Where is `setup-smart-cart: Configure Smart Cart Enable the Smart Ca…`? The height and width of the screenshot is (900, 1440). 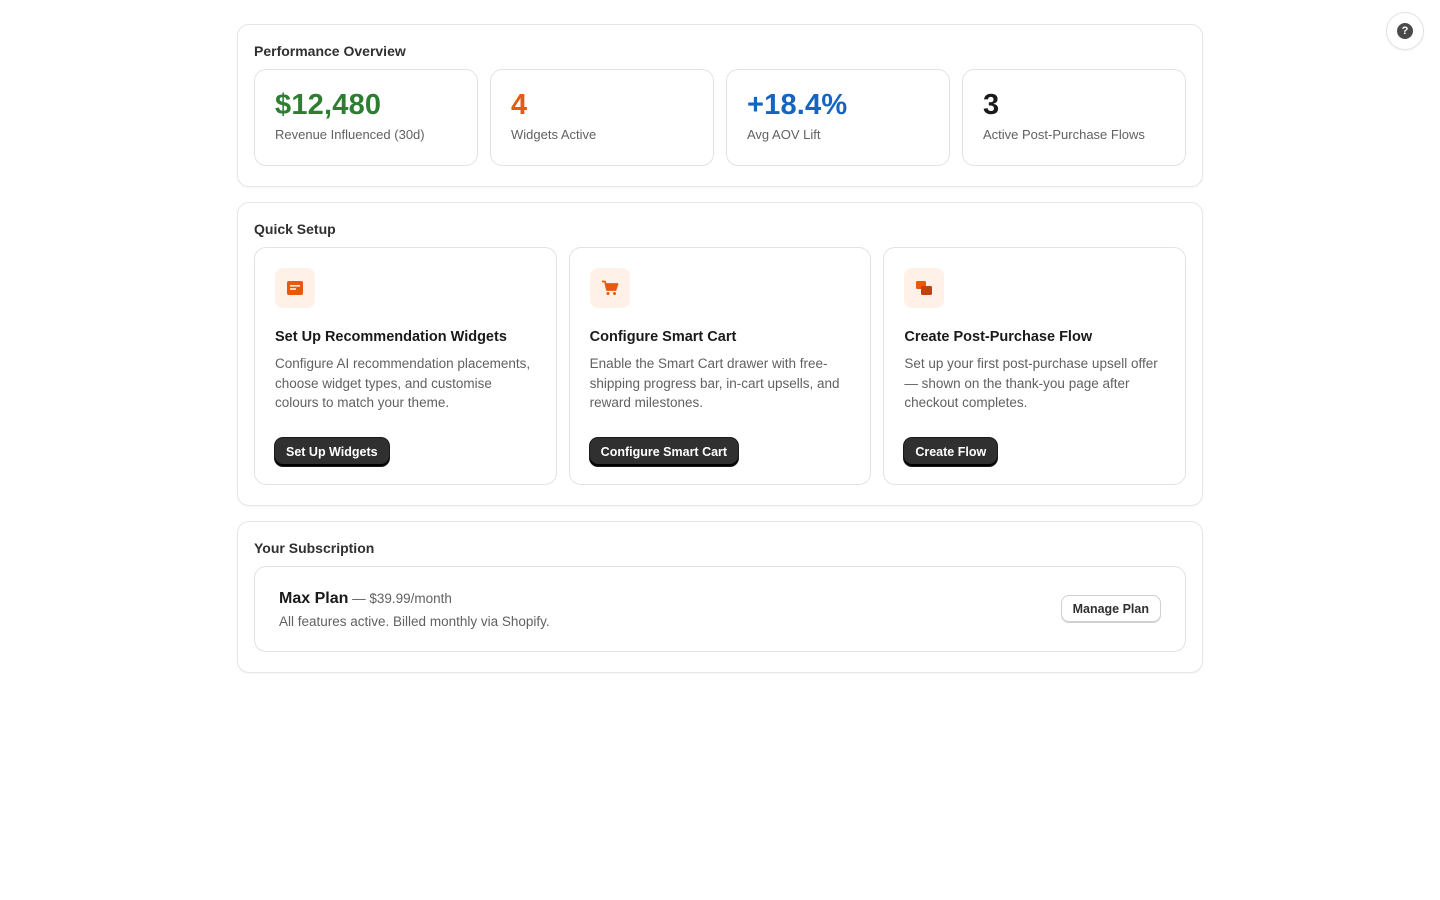
setup-smart-cart: Configure Smart Cart Enable the Smart Ca… is located at coordinates (720, 366).